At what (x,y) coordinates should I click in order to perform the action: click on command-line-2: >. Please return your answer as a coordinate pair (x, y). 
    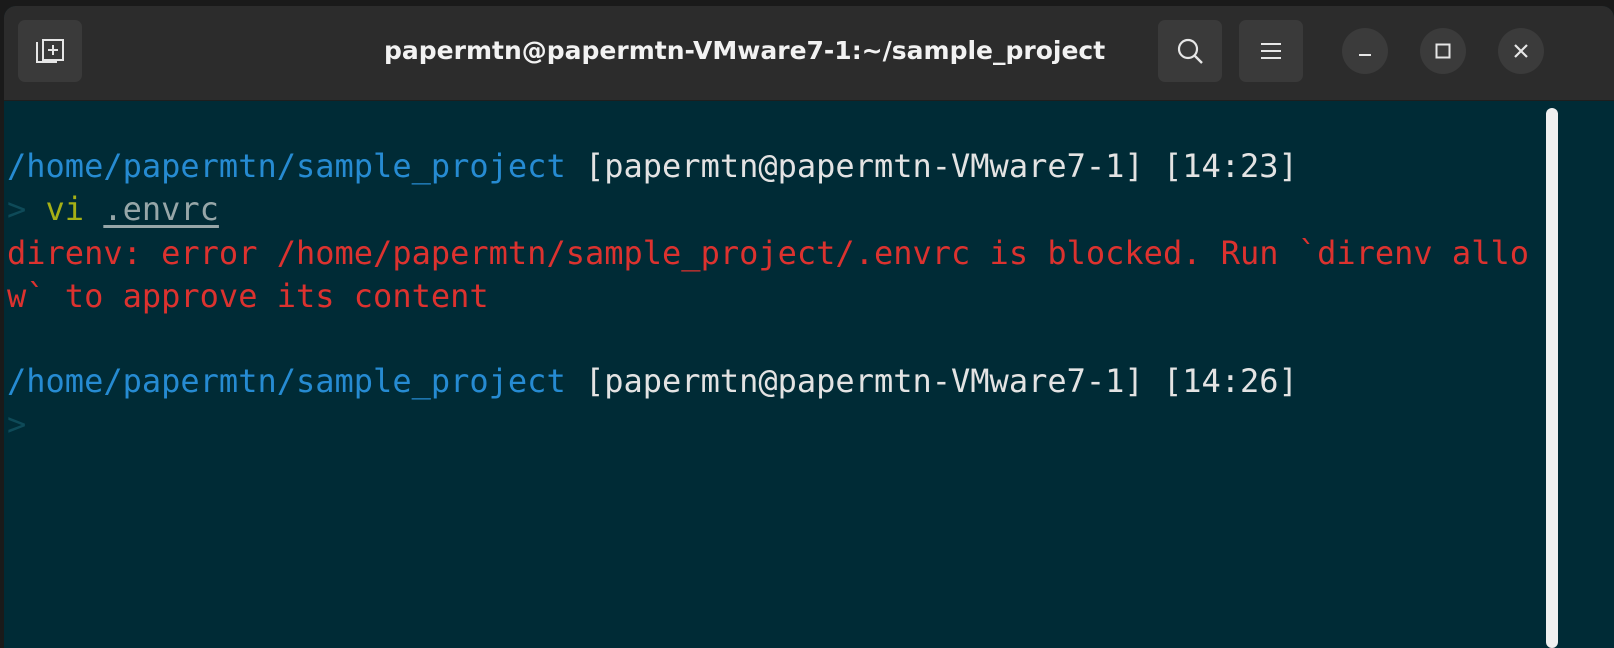
    Looking at the image, I should click on (16, 425).